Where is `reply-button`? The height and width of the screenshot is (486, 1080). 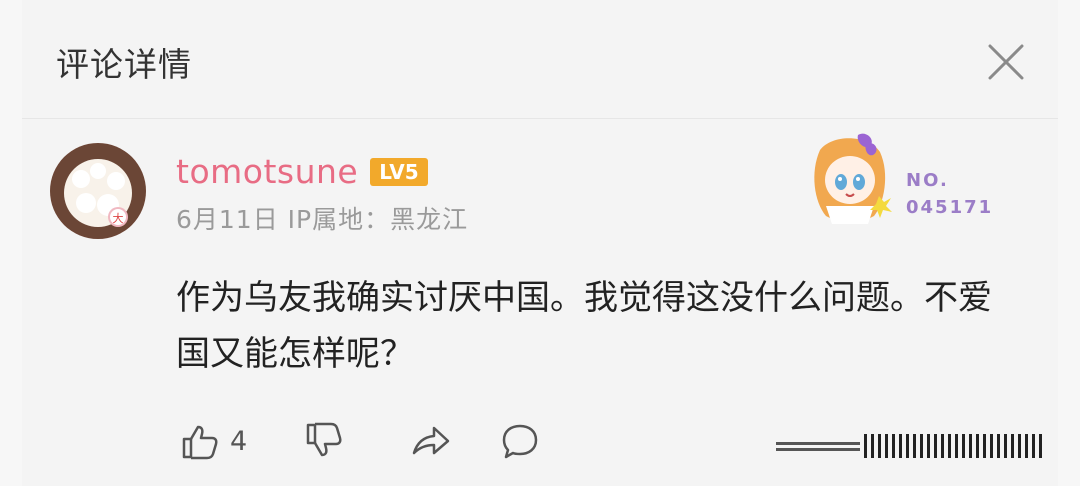
reply-button is located at coordinates (520, 441).